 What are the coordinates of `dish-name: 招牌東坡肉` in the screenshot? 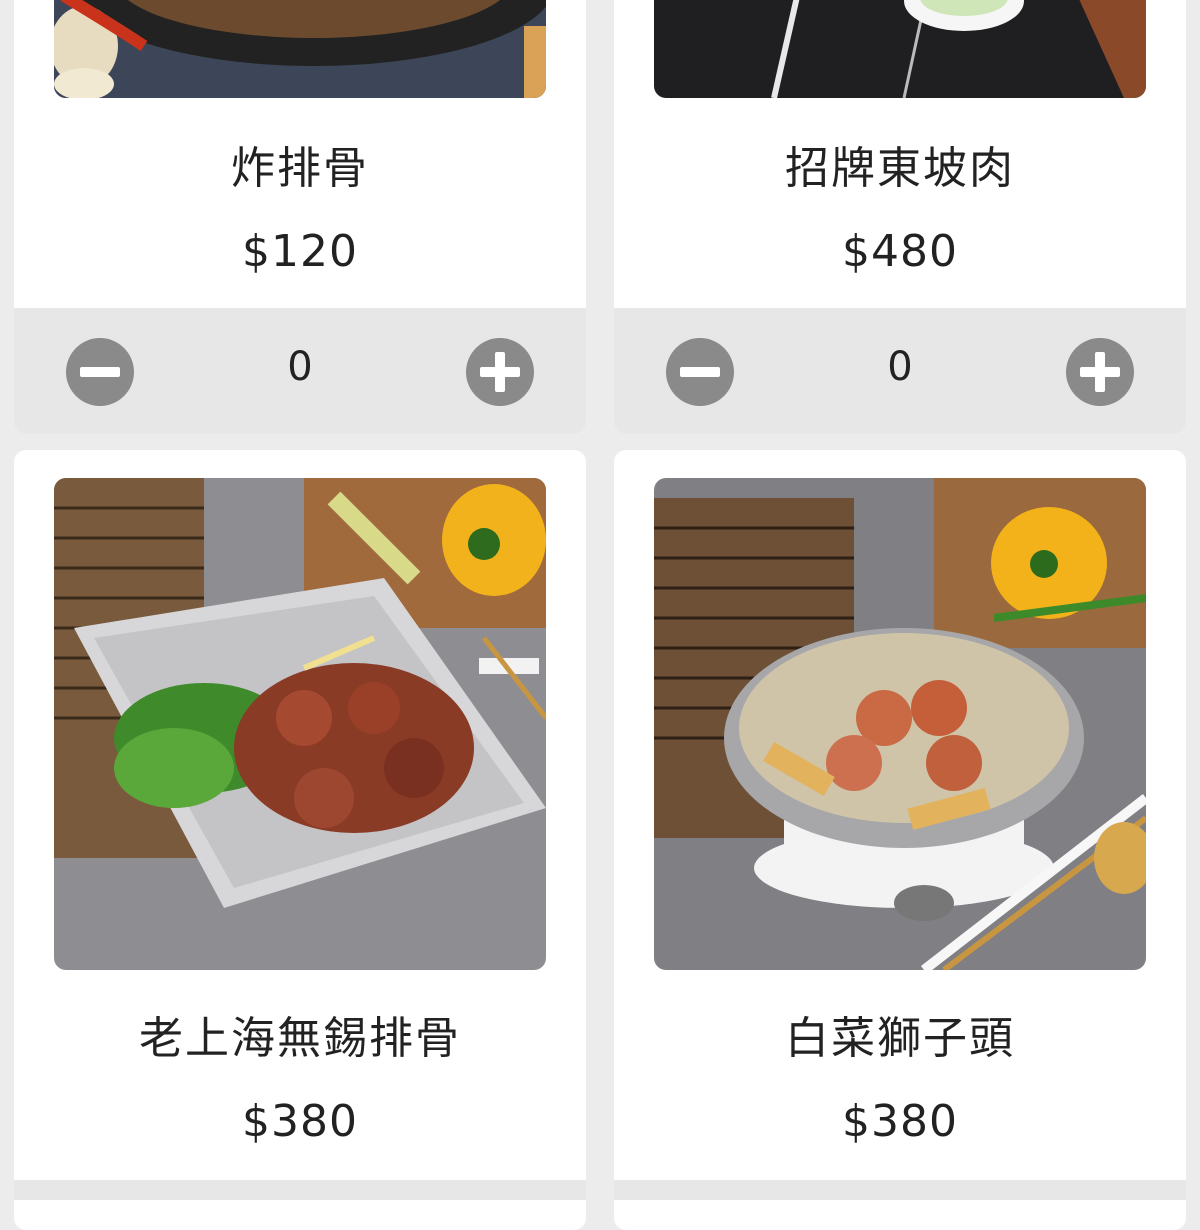 It's located at (900, 168).